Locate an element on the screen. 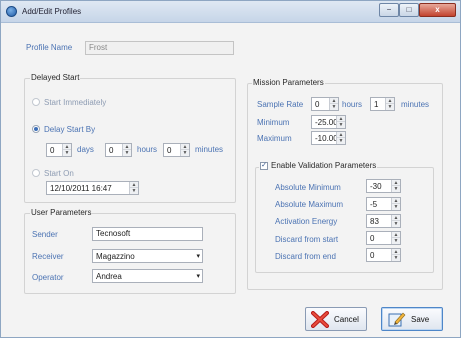 The image size is (461, 338). sample-hours-label: hours is located at coordinates (352, 104).